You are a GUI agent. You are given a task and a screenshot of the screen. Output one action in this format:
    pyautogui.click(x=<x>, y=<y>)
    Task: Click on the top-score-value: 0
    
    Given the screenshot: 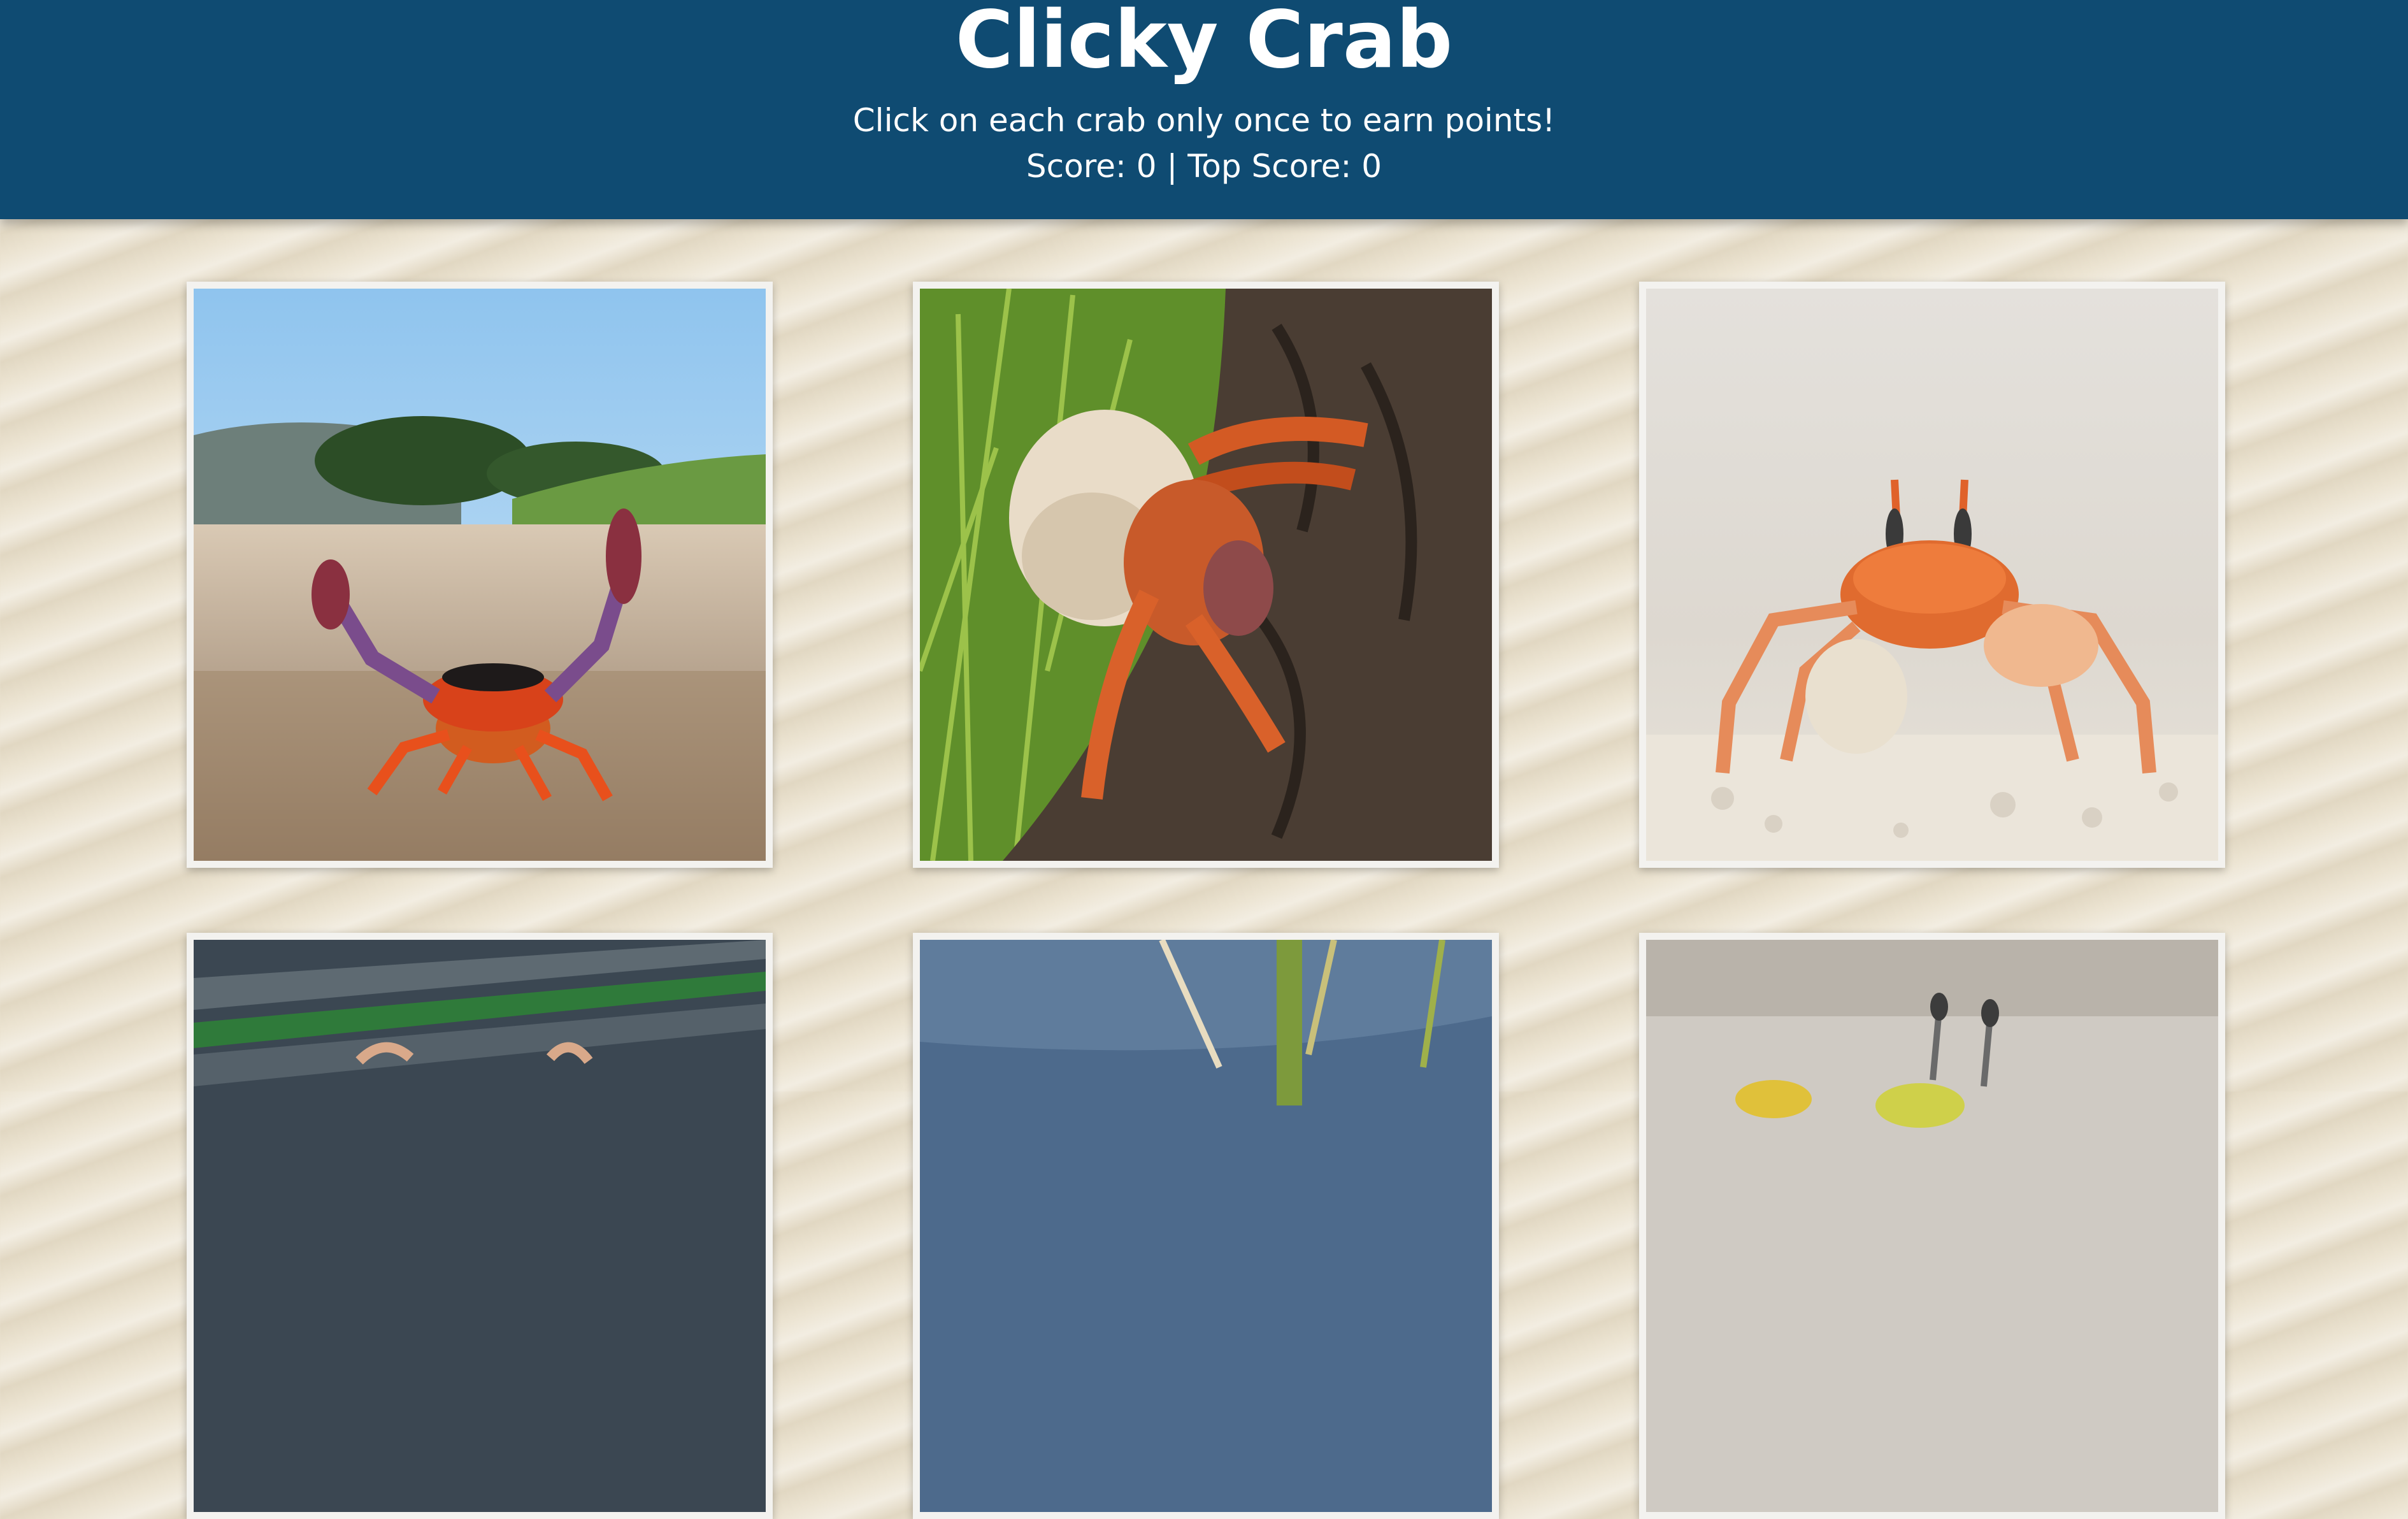 What is the action you would take?
    pyautogui.click(x=1371, y=167)
    